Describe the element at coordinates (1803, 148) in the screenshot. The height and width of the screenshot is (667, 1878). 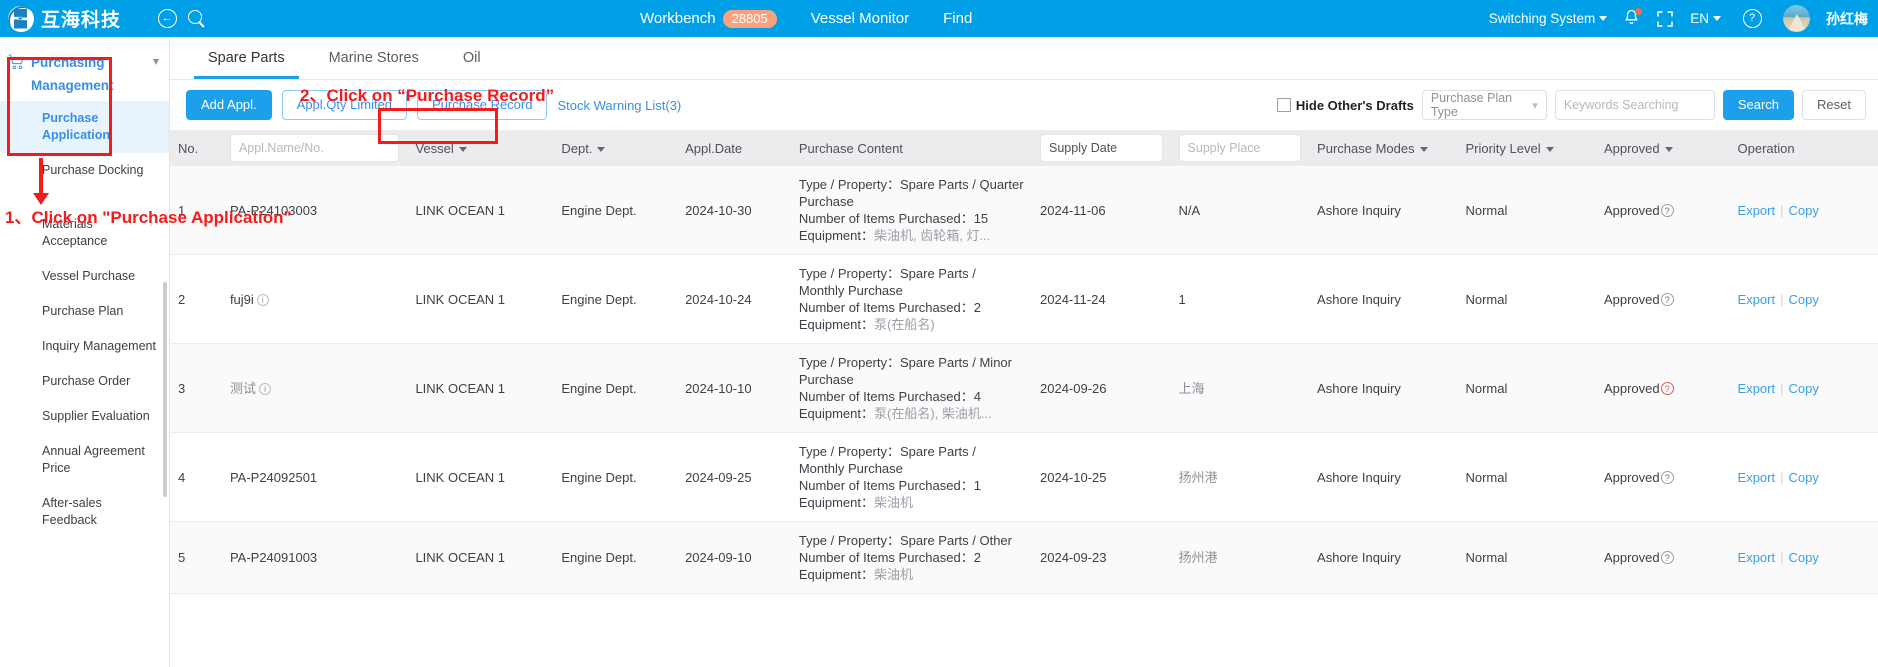
I see `col-header-operation: Operation` at that location.